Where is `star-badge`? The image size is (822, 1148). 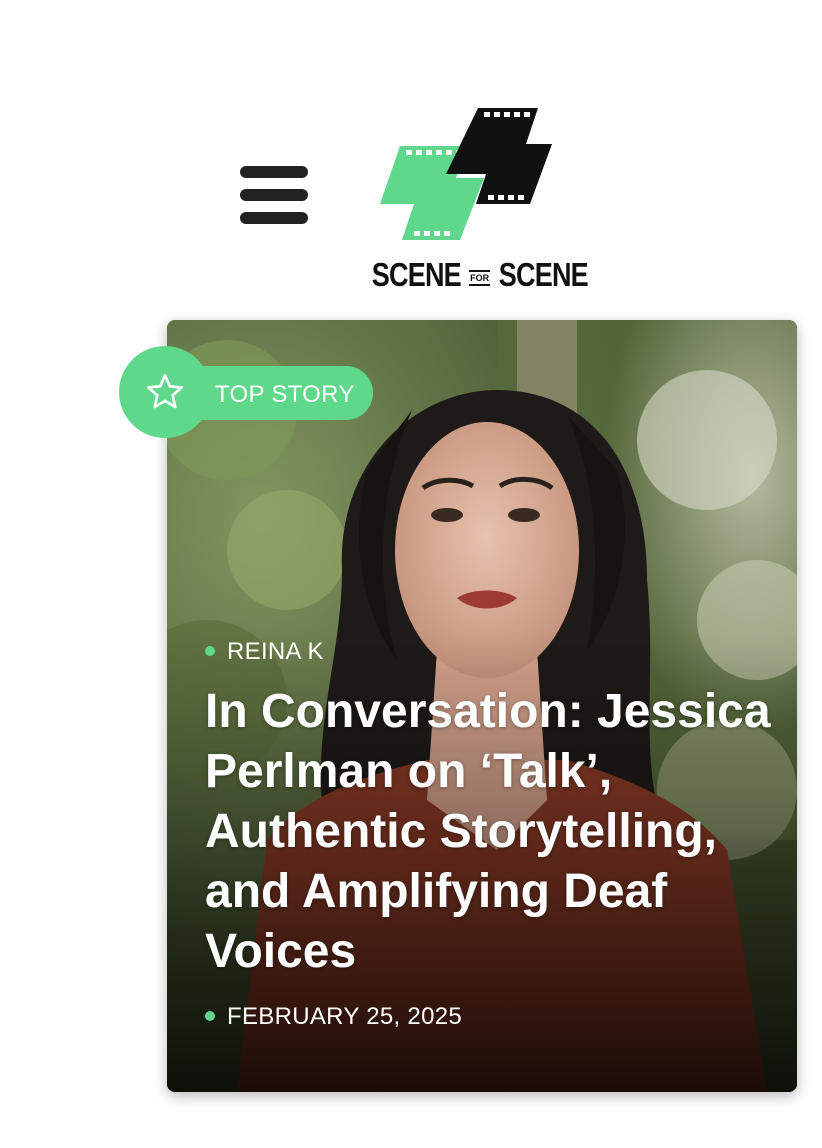 star-badge is located at coordinates (165, 392).